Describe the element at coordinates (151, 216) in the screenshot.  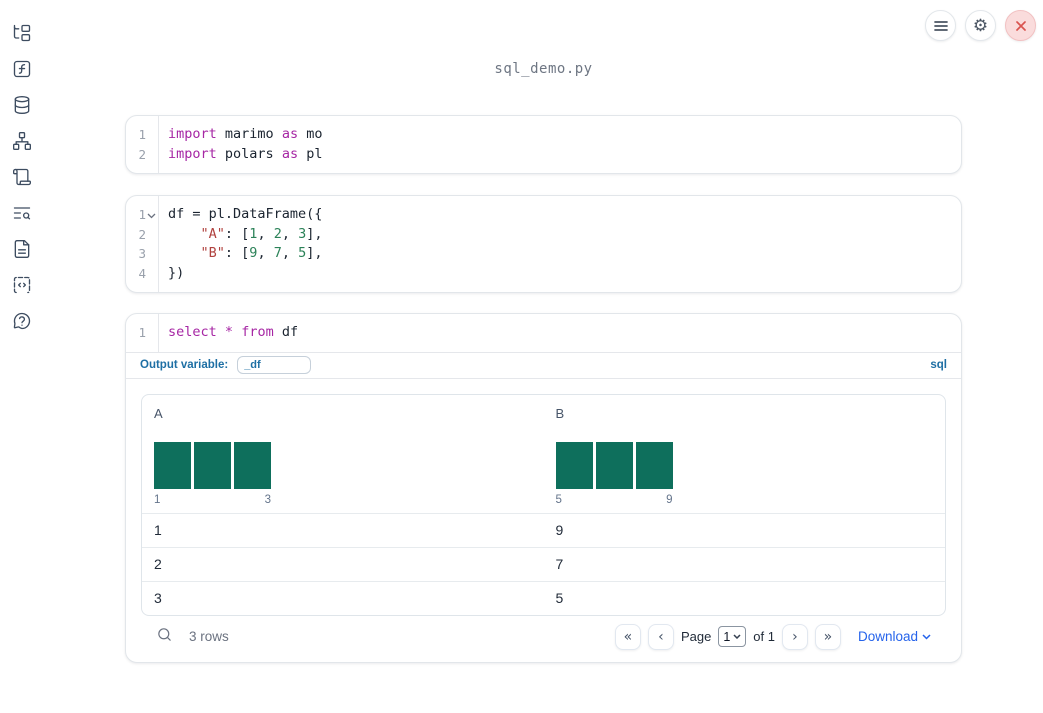
I see `fold-chevron-icon` at that location.